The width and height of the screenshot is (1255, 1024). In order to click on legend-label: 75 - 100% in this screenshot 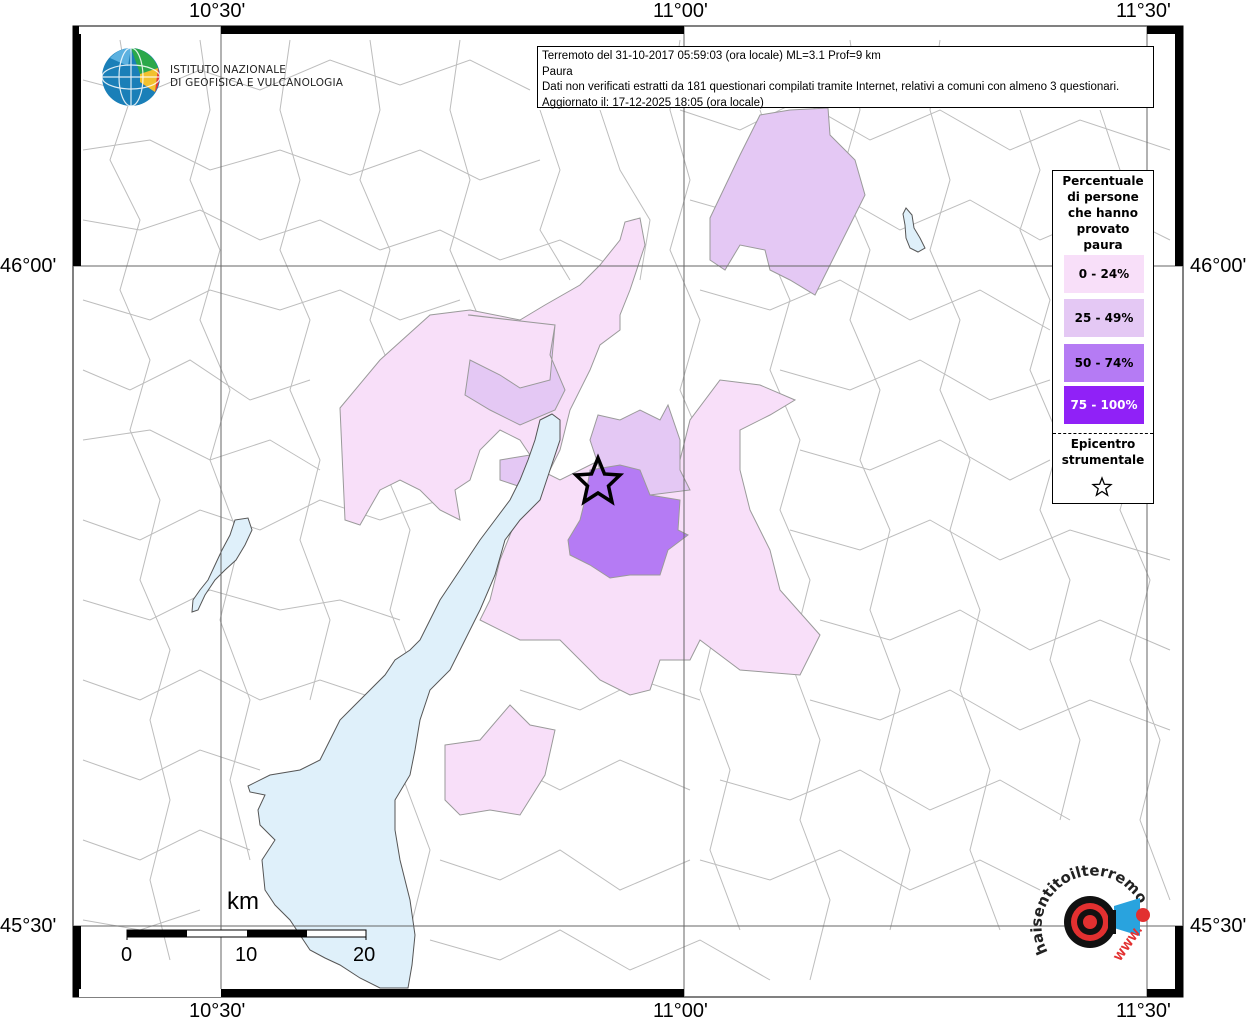, I will do `click(1104, 405)`.